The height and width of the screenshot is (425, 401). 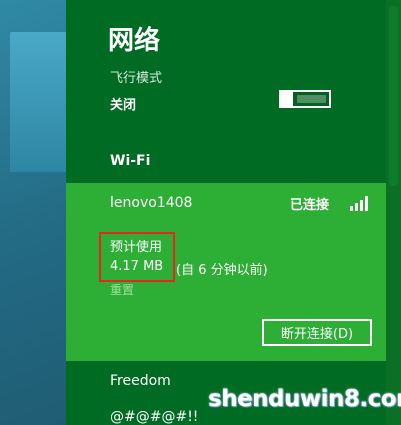 What do you see at coordinates (137, 257) in the screenshot?
I see `usage-highlight-box` at bounding box center [137, 257].